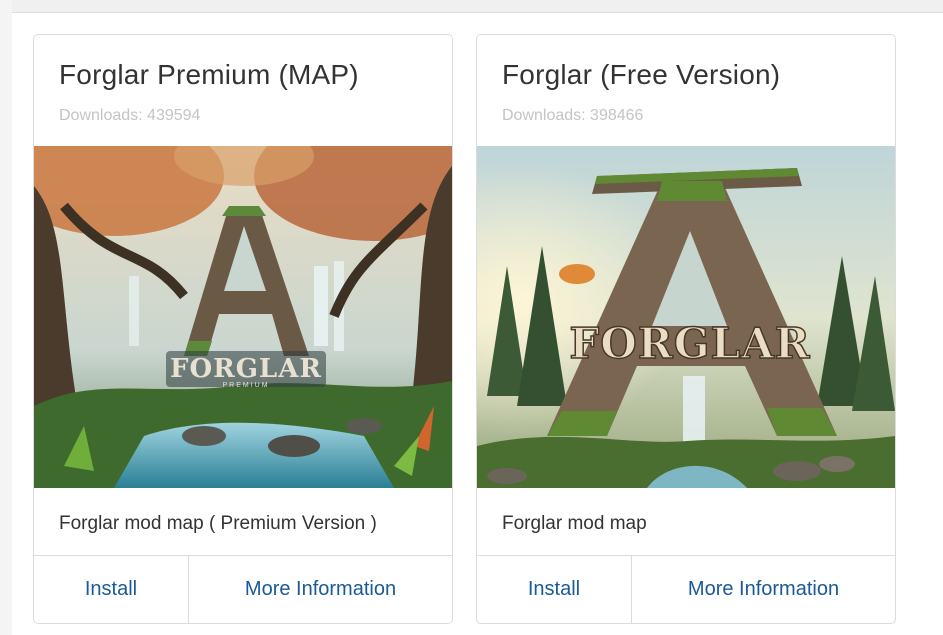 This screenshot has height=635, width=943. What do you see at coordinates (130, 115) in the screenshot?
I see `download-count: Downloads: 439594` at bounding box center [130, 115].